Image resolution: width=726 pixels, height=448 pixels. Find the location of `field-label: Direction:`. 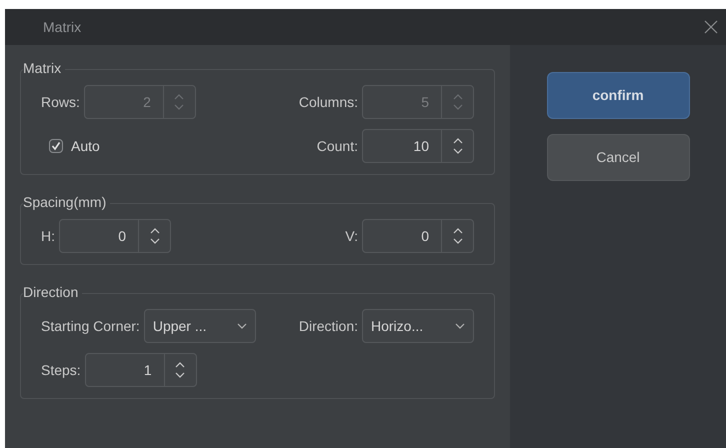

field-label: Direction: is located at coordinates (328, 326).